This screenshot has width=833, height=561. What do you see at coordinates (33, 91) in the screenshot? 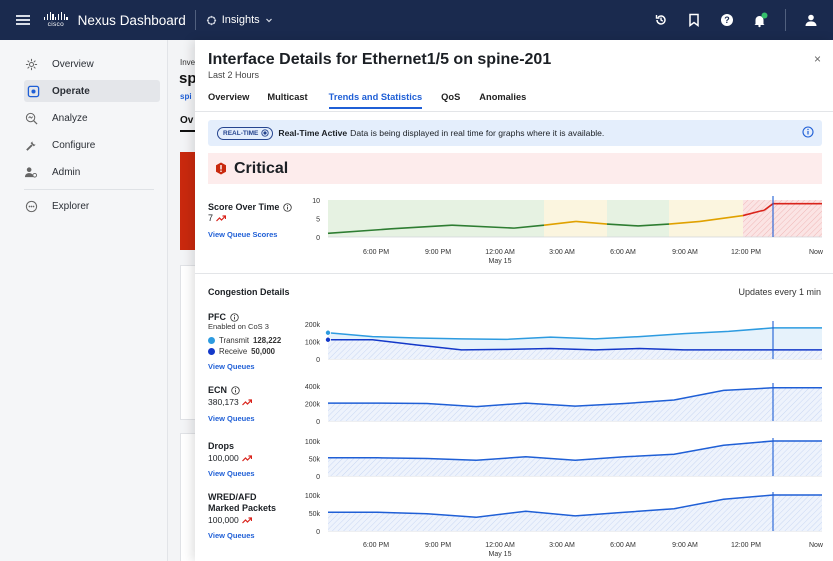
I see `operate-icon` at bounding box center [33, 91].